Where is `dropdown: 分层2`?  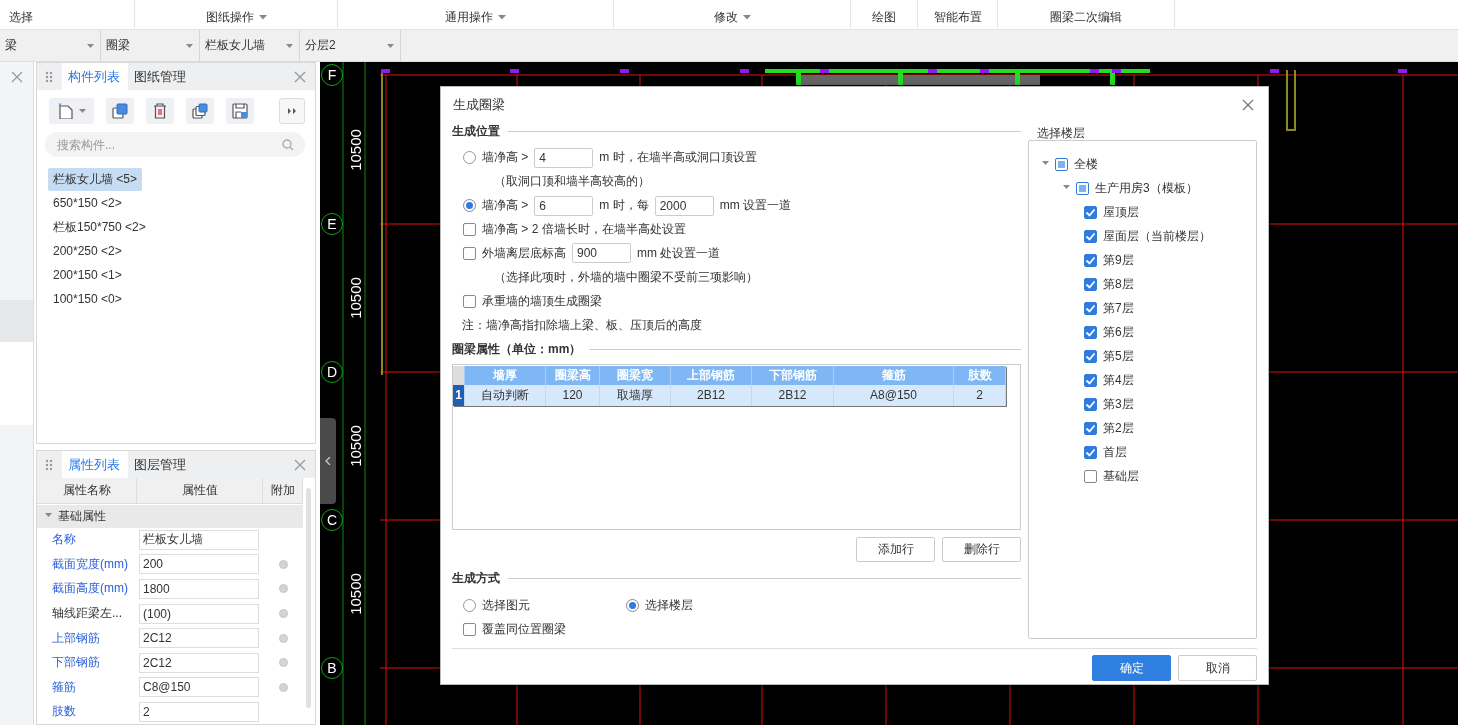 dropdown: 分层2 is located at coordinates (350, 45).